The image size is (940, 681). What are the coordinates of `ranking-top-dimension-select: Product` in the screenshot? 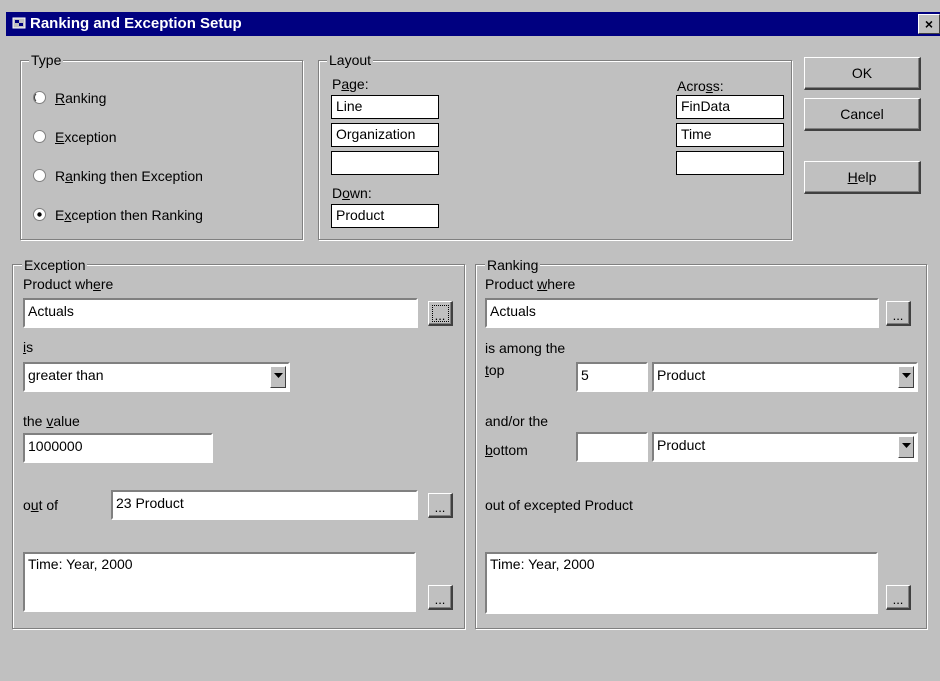 It's located at (785, 377).